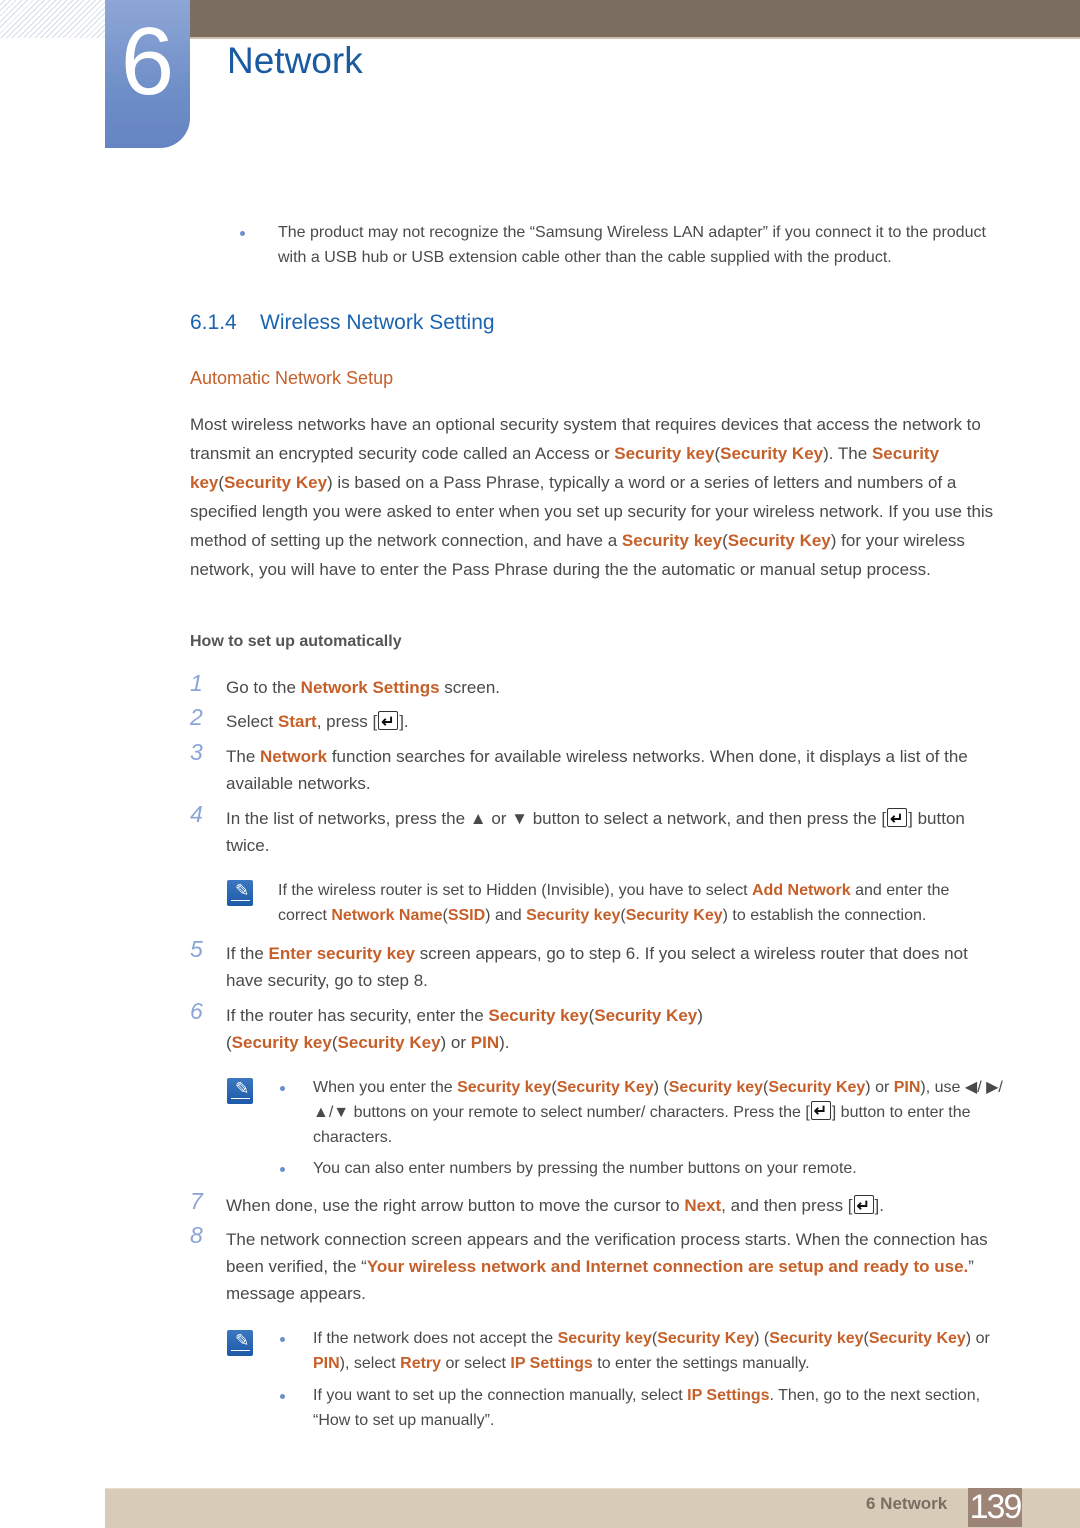 The image size is (1080, 1528). I want to click on step-number: 7, so click(196, 1201).